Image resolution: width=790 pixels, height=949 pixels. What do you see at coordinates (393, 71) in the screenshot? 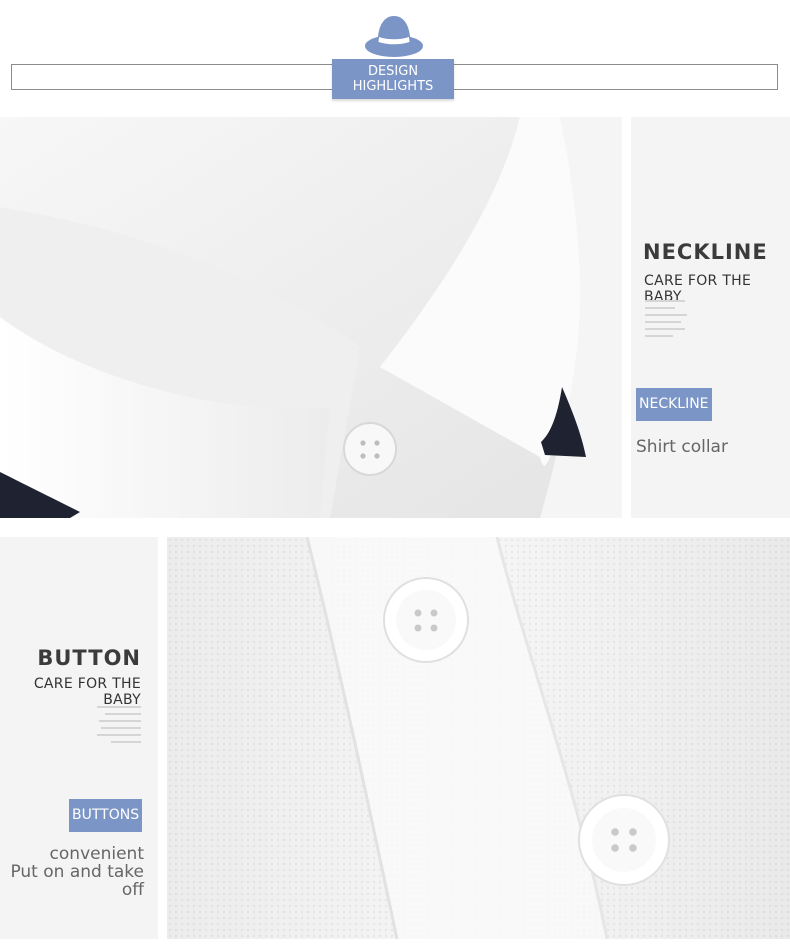
I see `badge-line-1: DESIGN` at bounding box center [393, 71].